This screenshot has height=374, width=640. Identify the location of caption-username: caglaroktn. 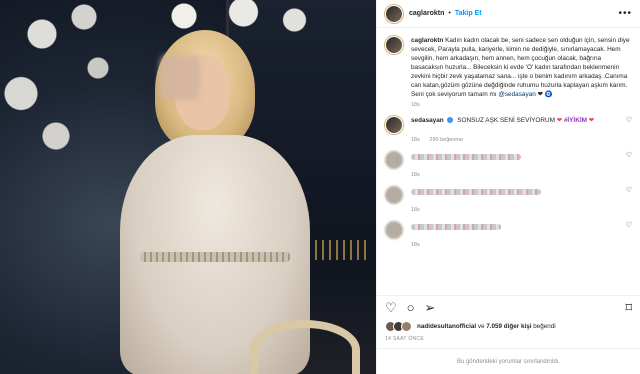
(427, 40).